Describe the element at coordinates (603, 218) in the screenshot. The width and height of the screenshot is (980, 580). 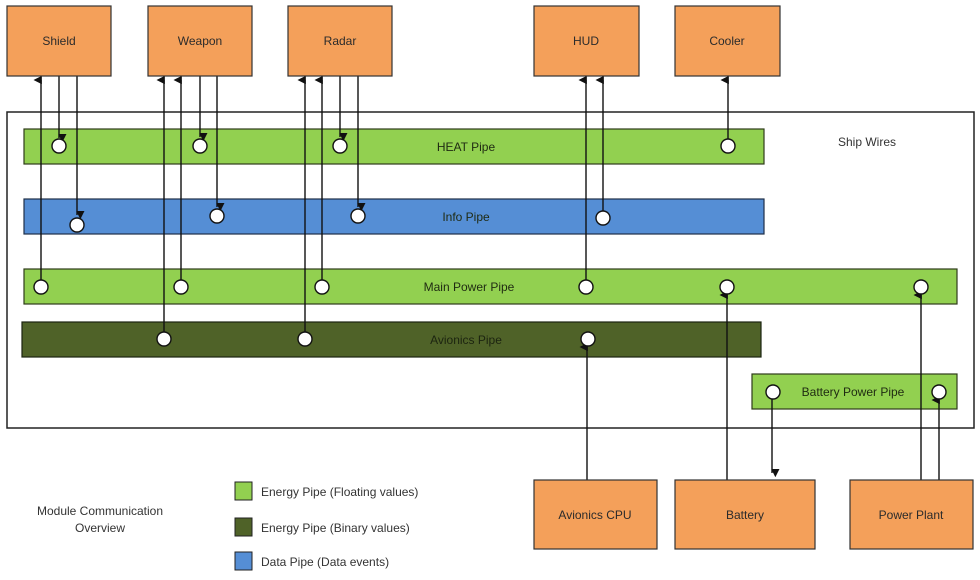
I see `port-info-hud` at that location.